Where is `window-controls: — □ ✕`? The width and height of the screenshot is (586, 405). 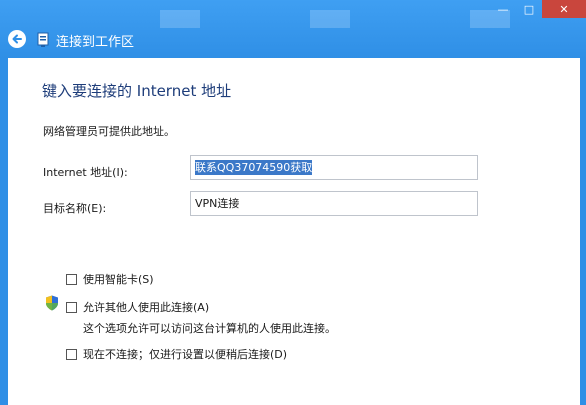
window-controls: — □ ✕ is located at coordinates (538, 10).